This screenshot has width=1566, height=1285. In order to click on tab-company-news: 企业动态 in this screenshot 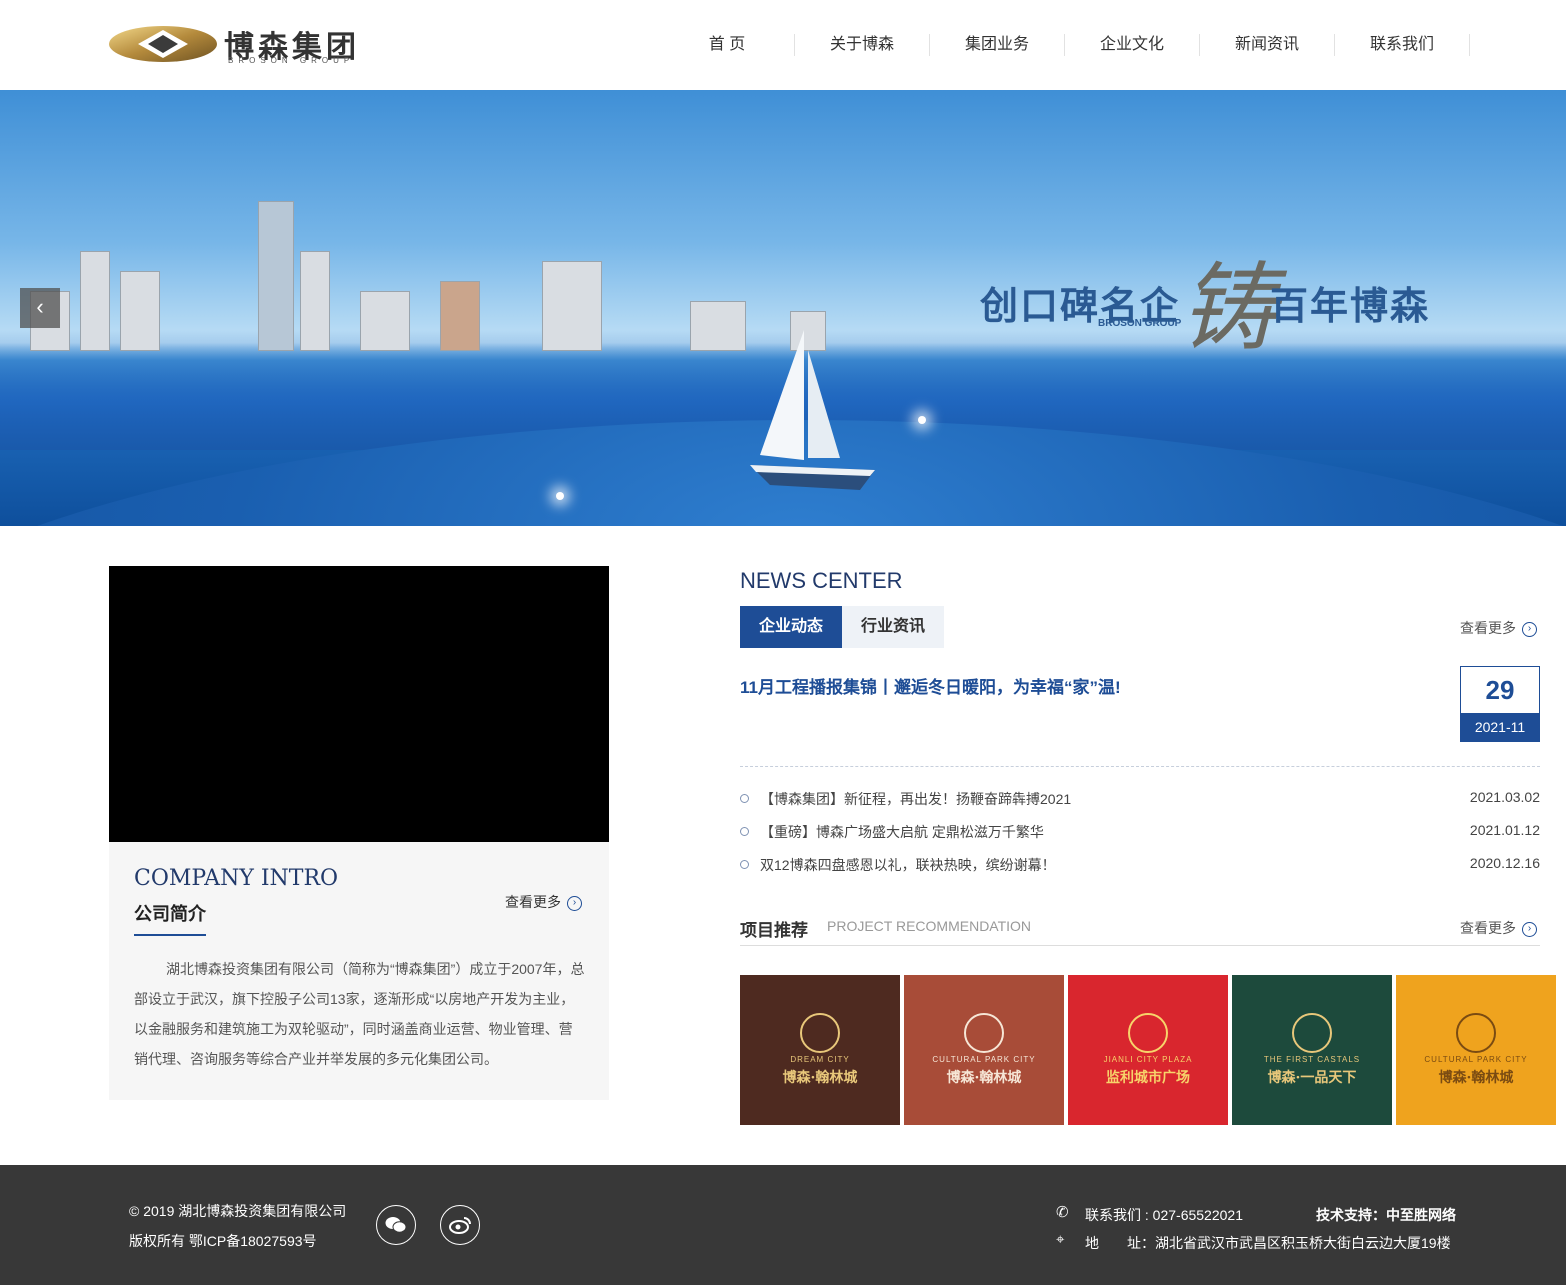, I will do `click(791, 627)`.